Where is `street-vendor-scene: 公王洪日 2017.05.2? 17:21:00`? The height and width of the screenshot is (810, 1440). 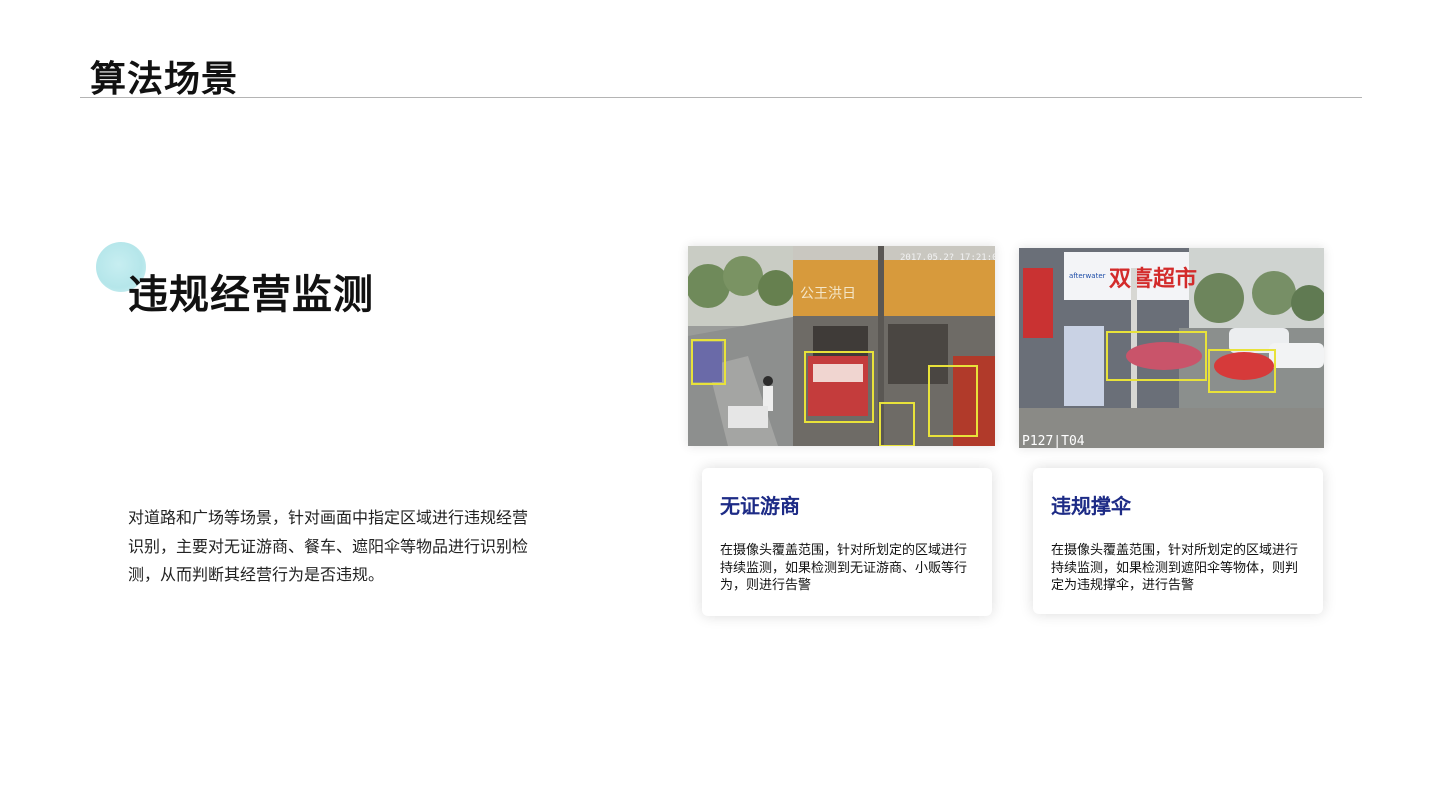 street-vendor-scene: 公王洪日 2017.05.2? 17:21:00 is located at coordinates (841, 346).